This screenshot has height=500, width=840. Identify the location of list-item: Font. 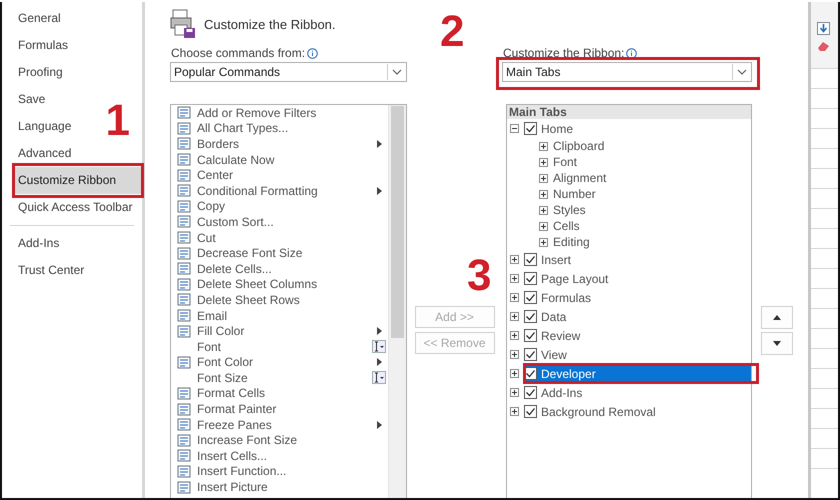
(279, 346).